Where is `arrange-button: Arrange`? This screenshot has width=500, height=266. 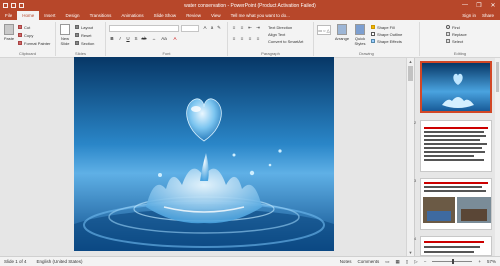 arrange-button: Arrange is located at coordinates (342, 35).